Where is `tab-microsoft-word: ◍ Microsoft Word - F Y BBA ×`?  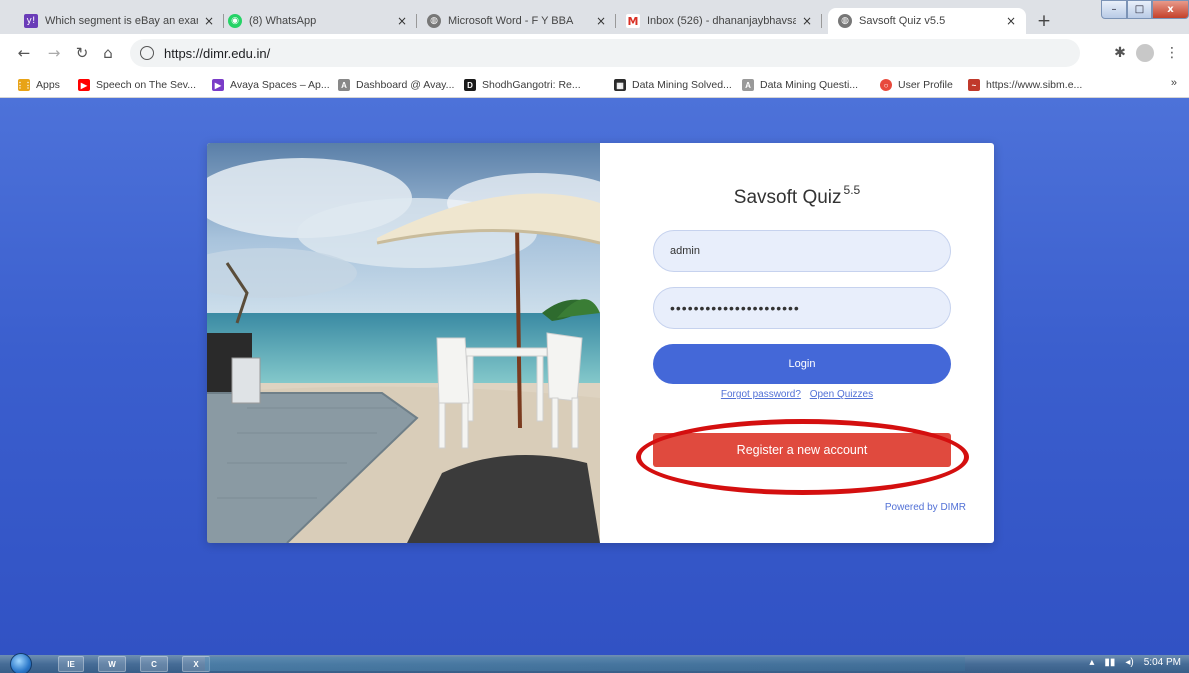
tab-microsoft-word: ◍ Microsoft Word - F Y BBA × is located at coordinates (516, 21).